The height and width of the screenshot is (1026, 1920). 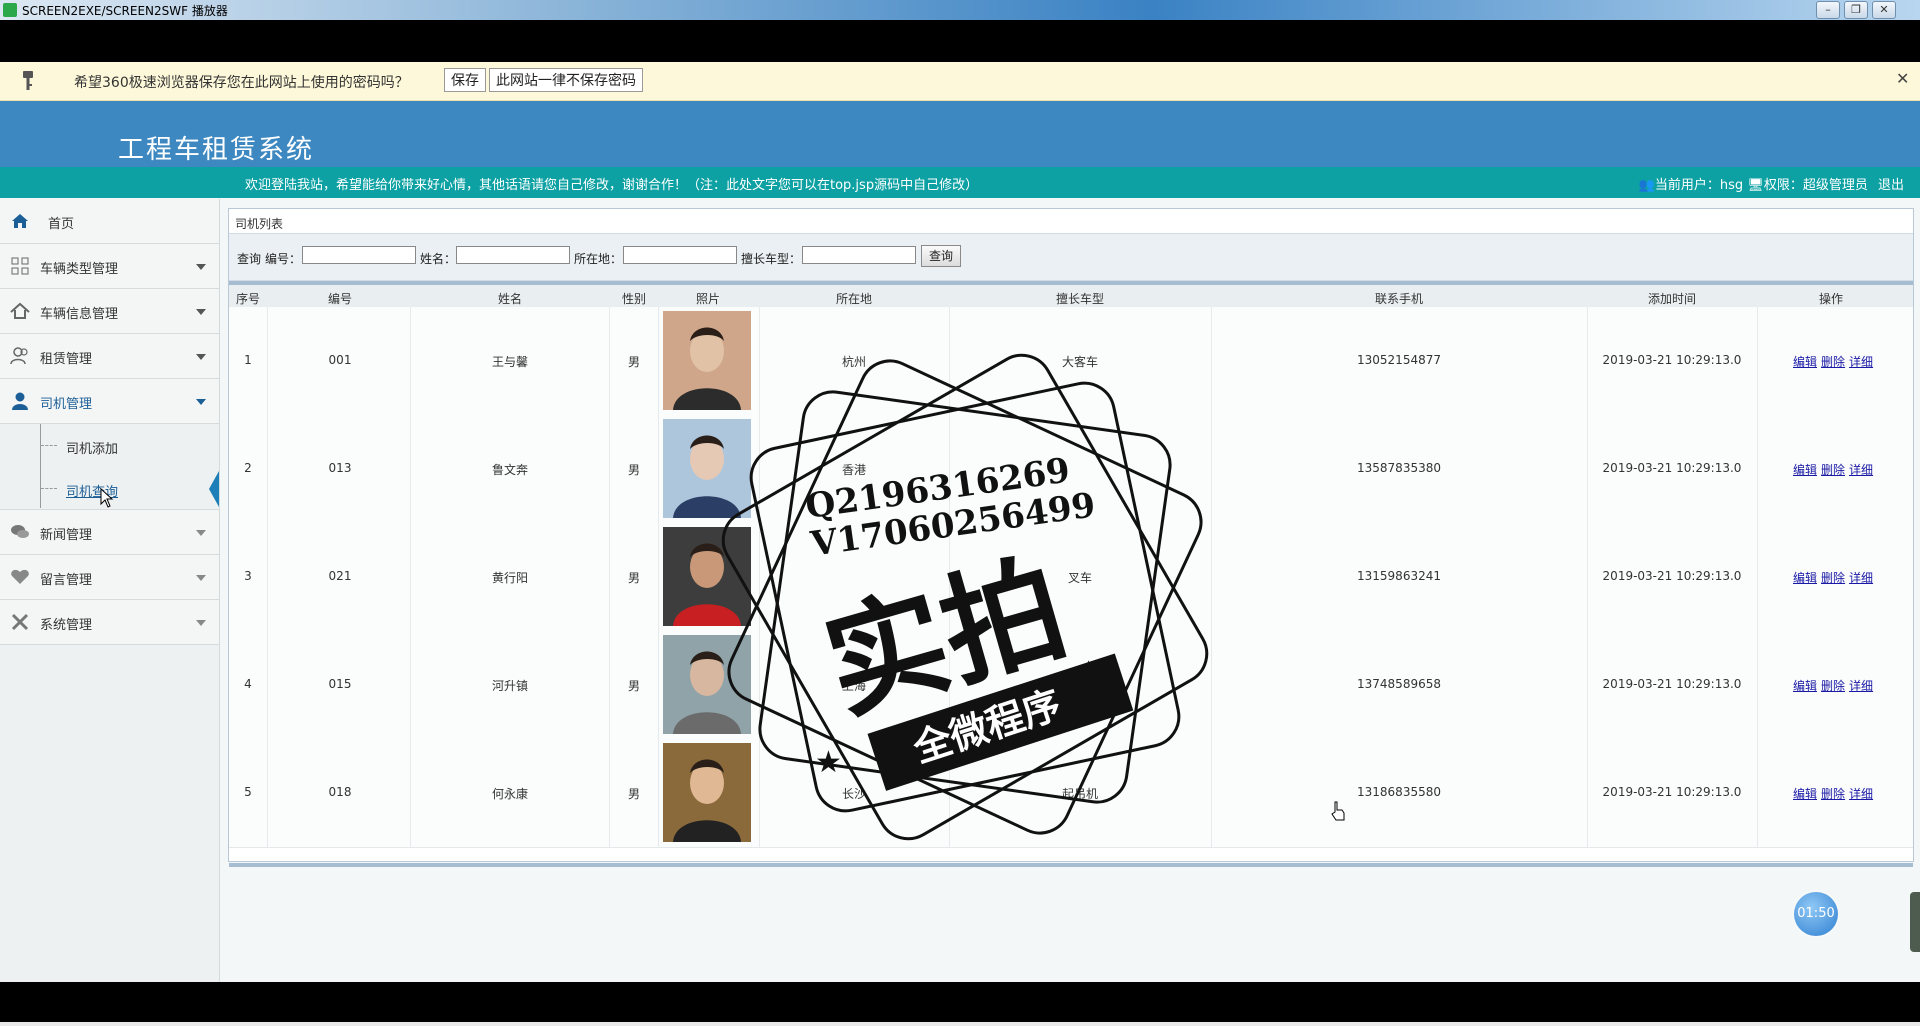 What do you see at coordinates (109, 622) in the screenshot?
I see `sidebar-item-system: 系统管理` at bounding box center [109, 622].